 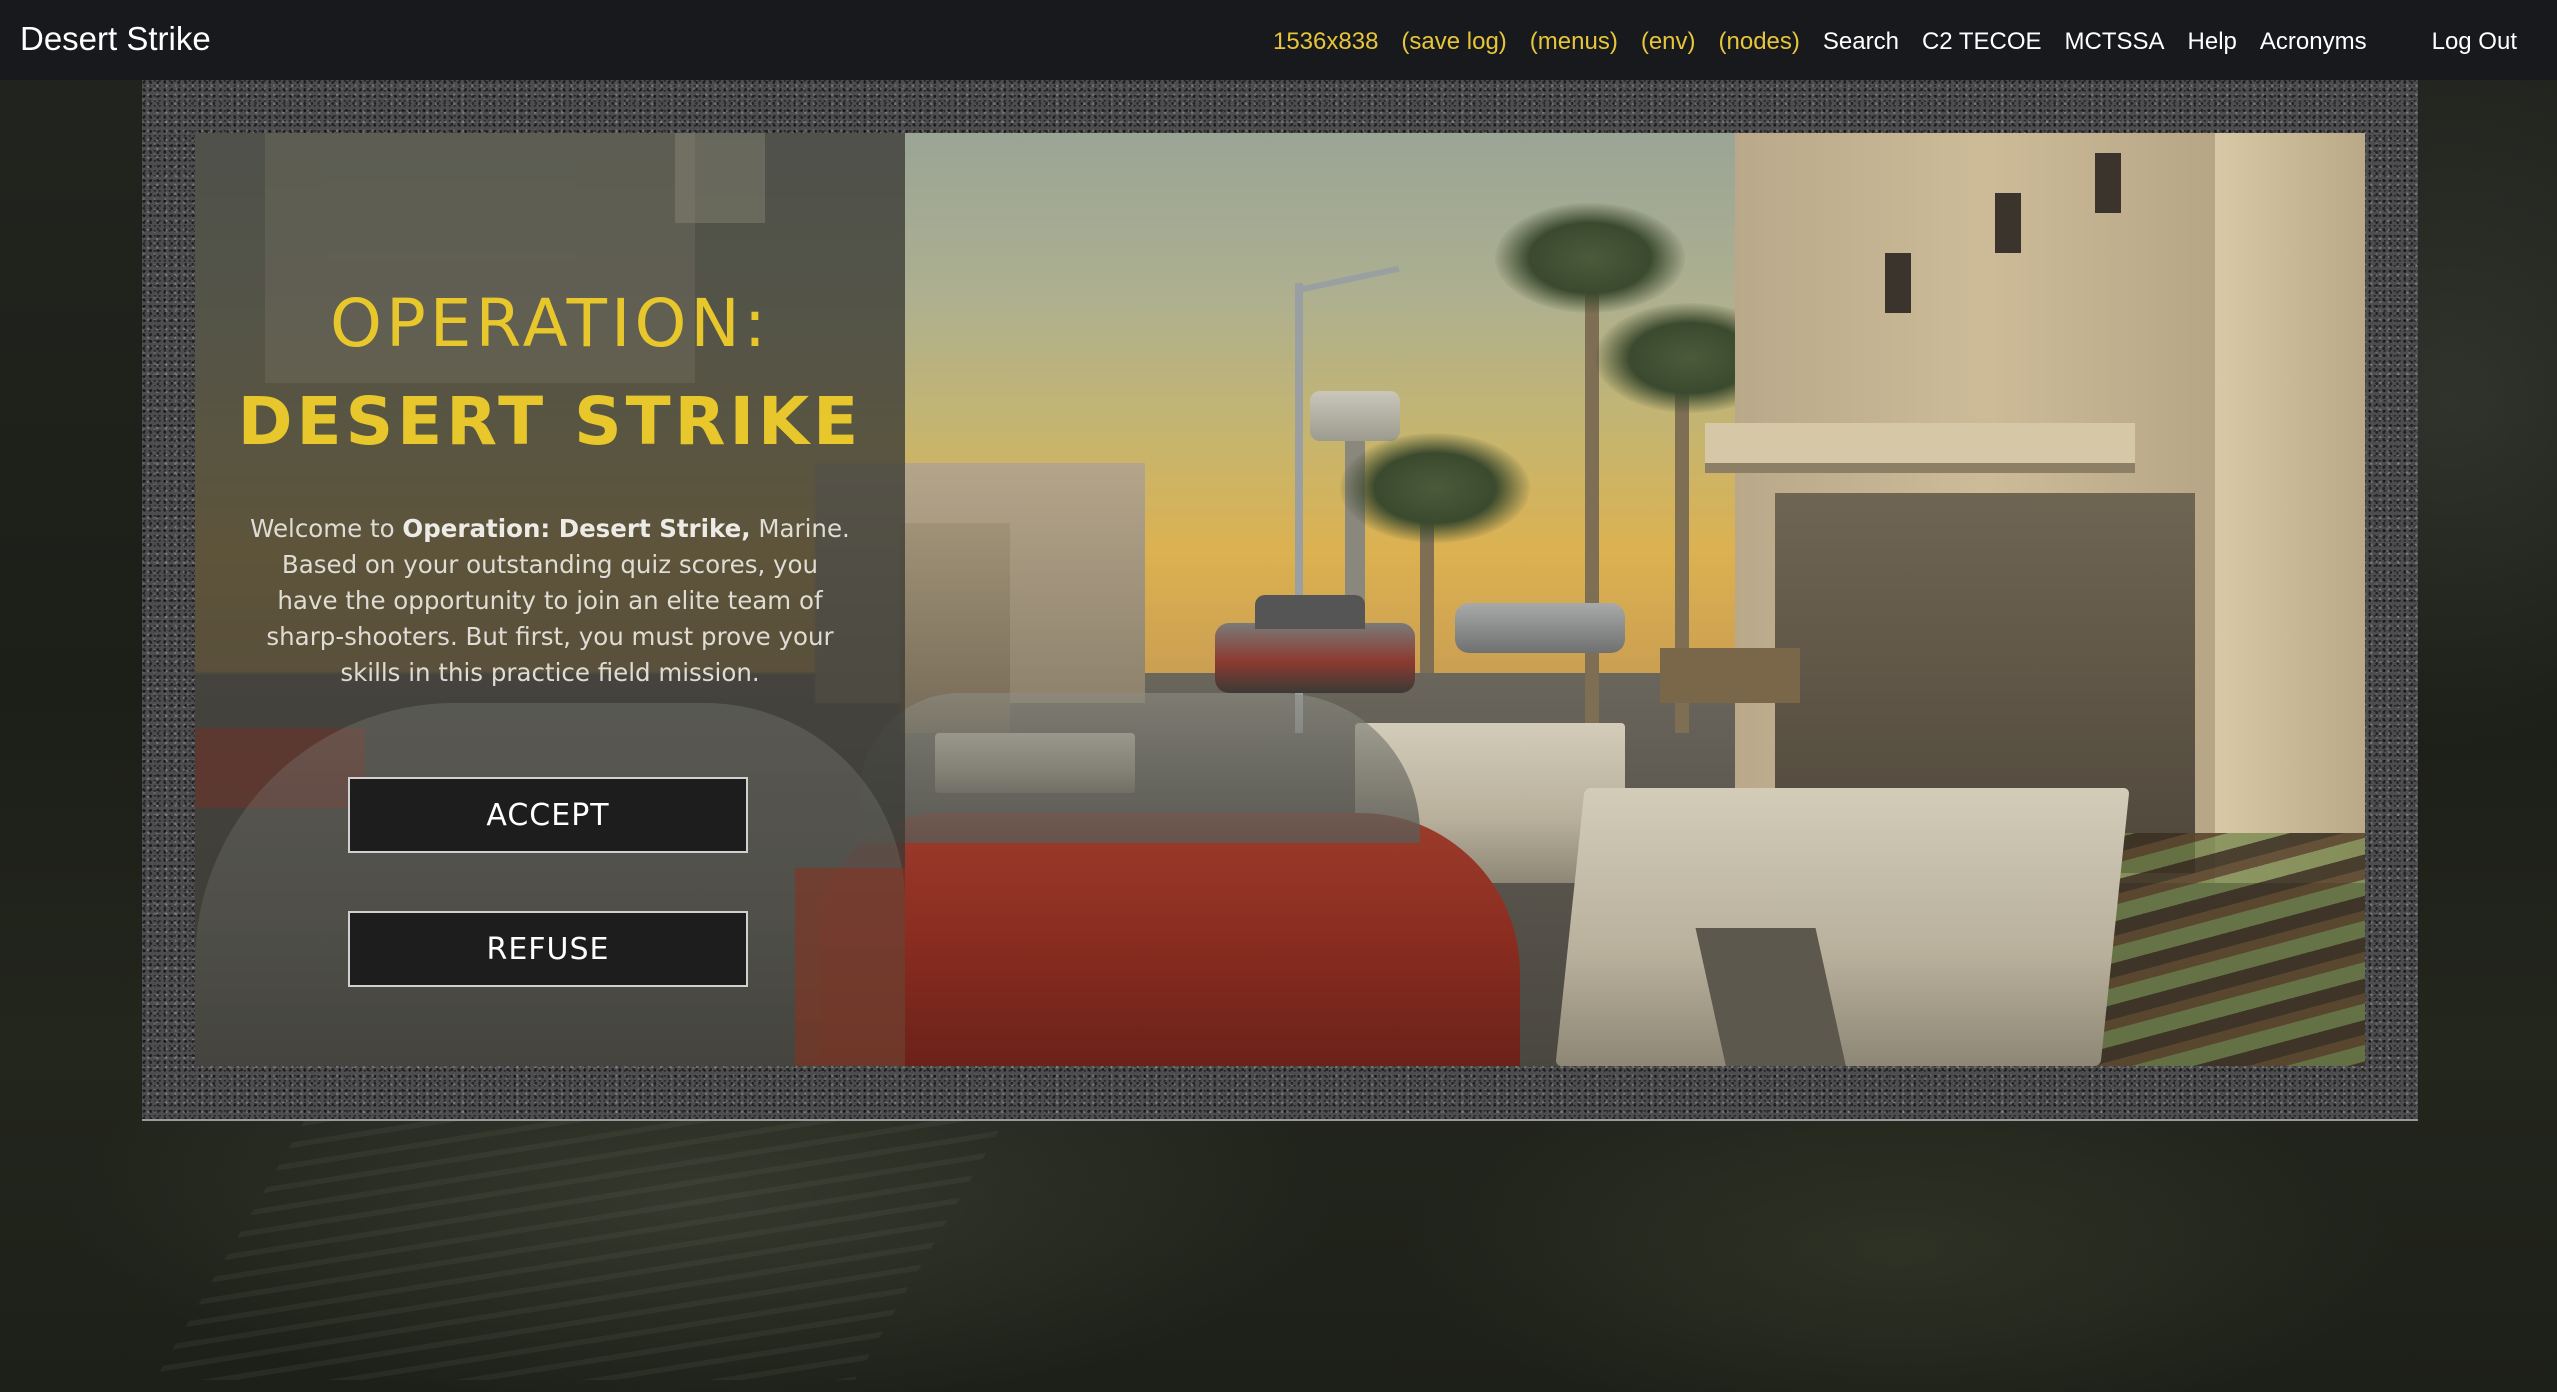 I want to click on nav-save-log-link: (save log), so click(x=1453, y=42).